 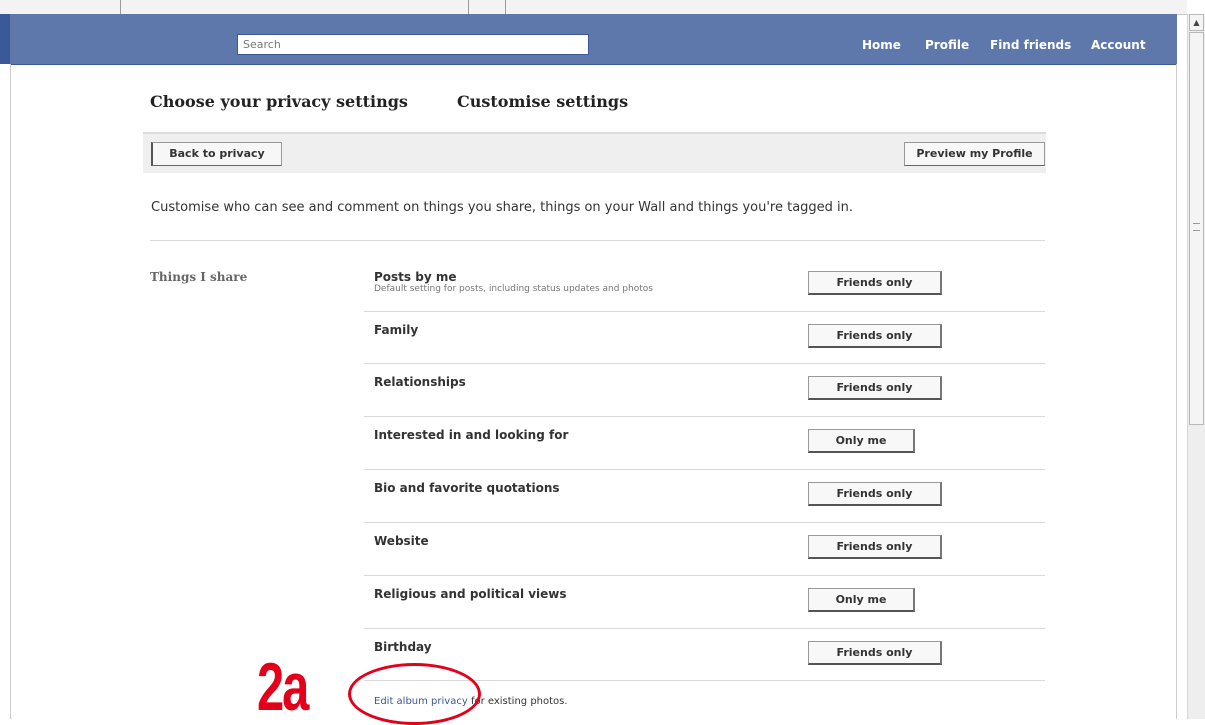 I want to click on album-privacy-suffix: for existing photos., so click(x=517, y=701).